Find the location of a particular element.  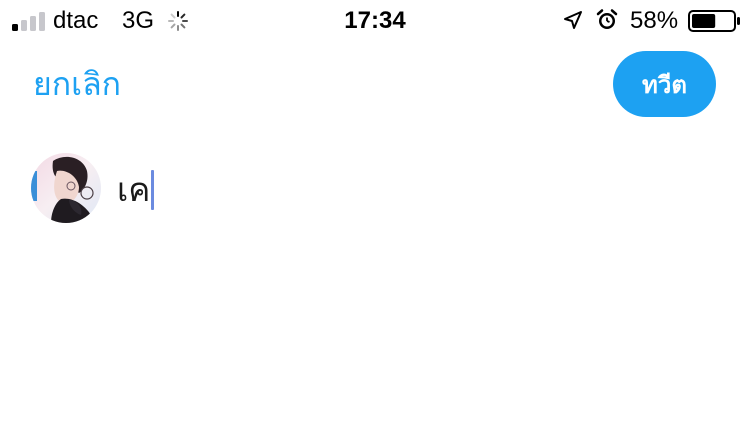

compose-text-value: เค is located at coordinates (134, 189).